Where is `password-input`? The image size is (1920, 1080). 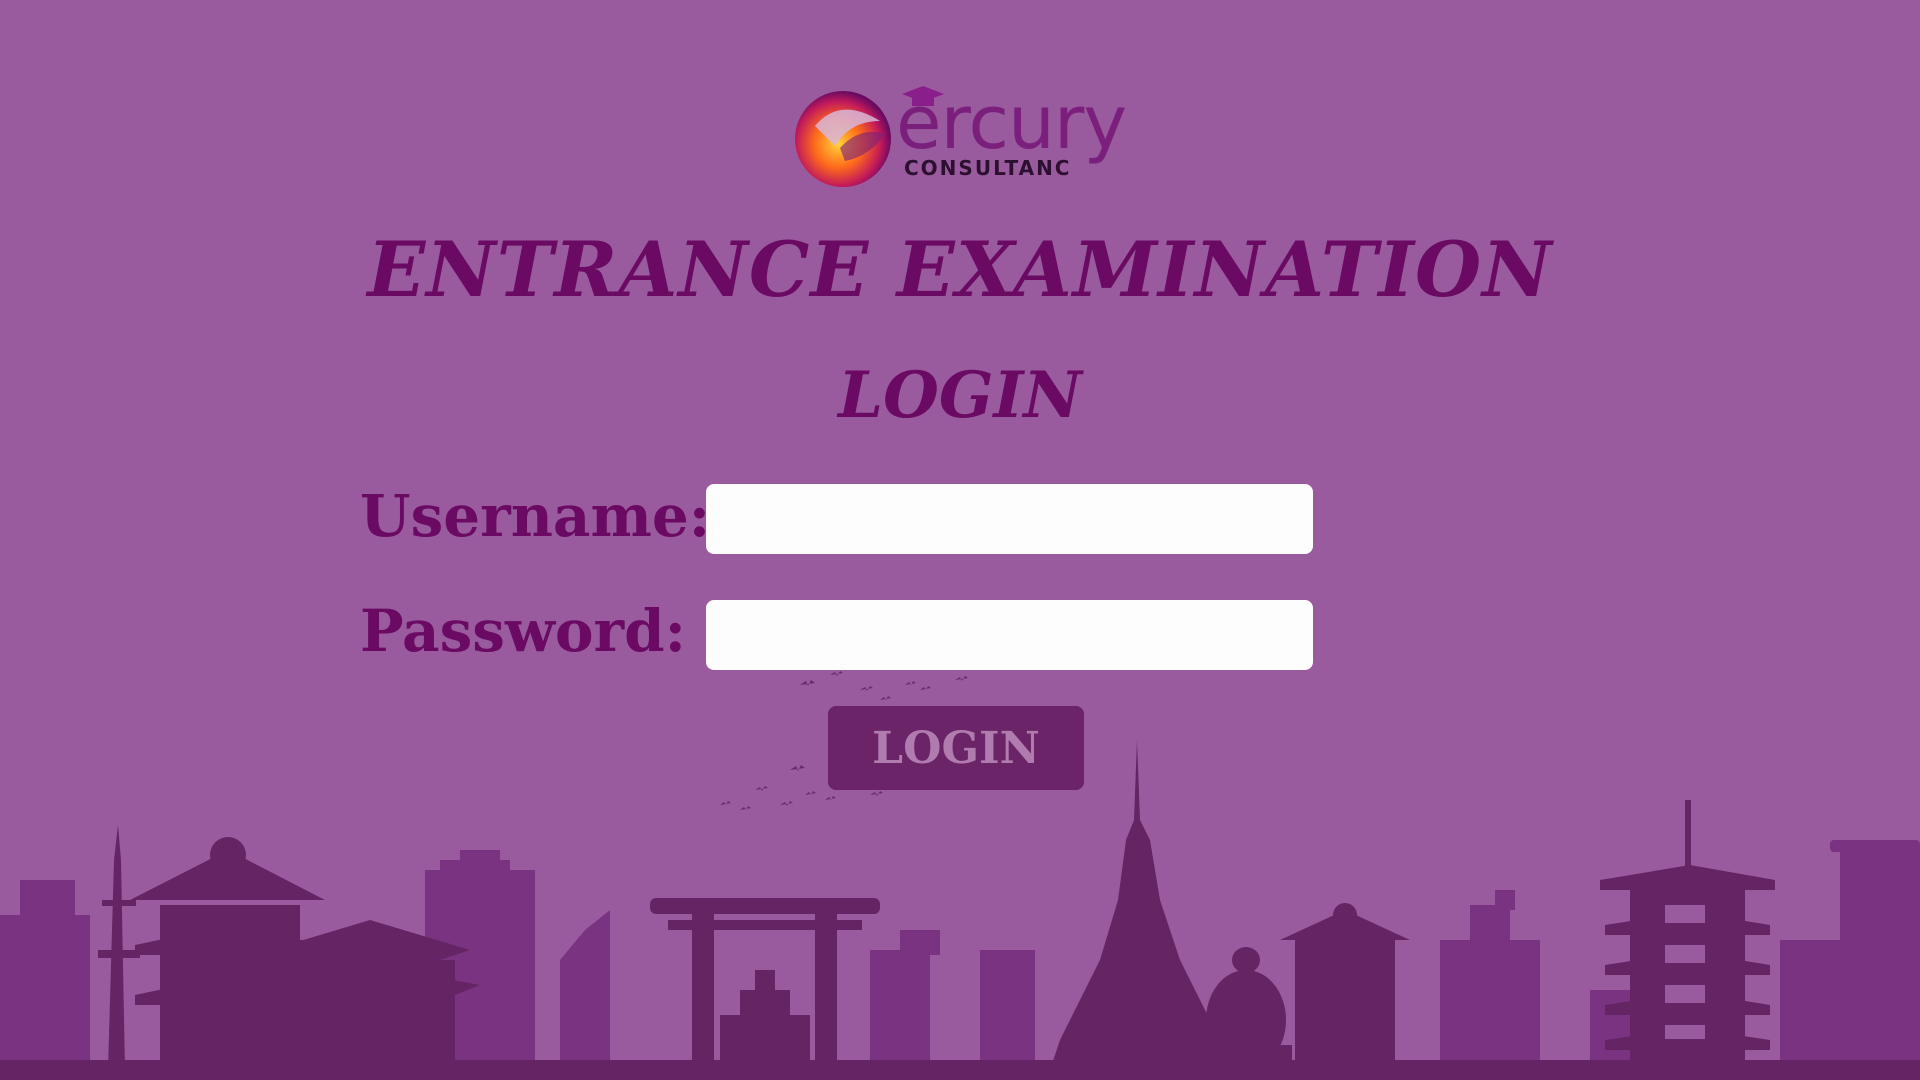
password-input is located at coordinates (1009, 635).